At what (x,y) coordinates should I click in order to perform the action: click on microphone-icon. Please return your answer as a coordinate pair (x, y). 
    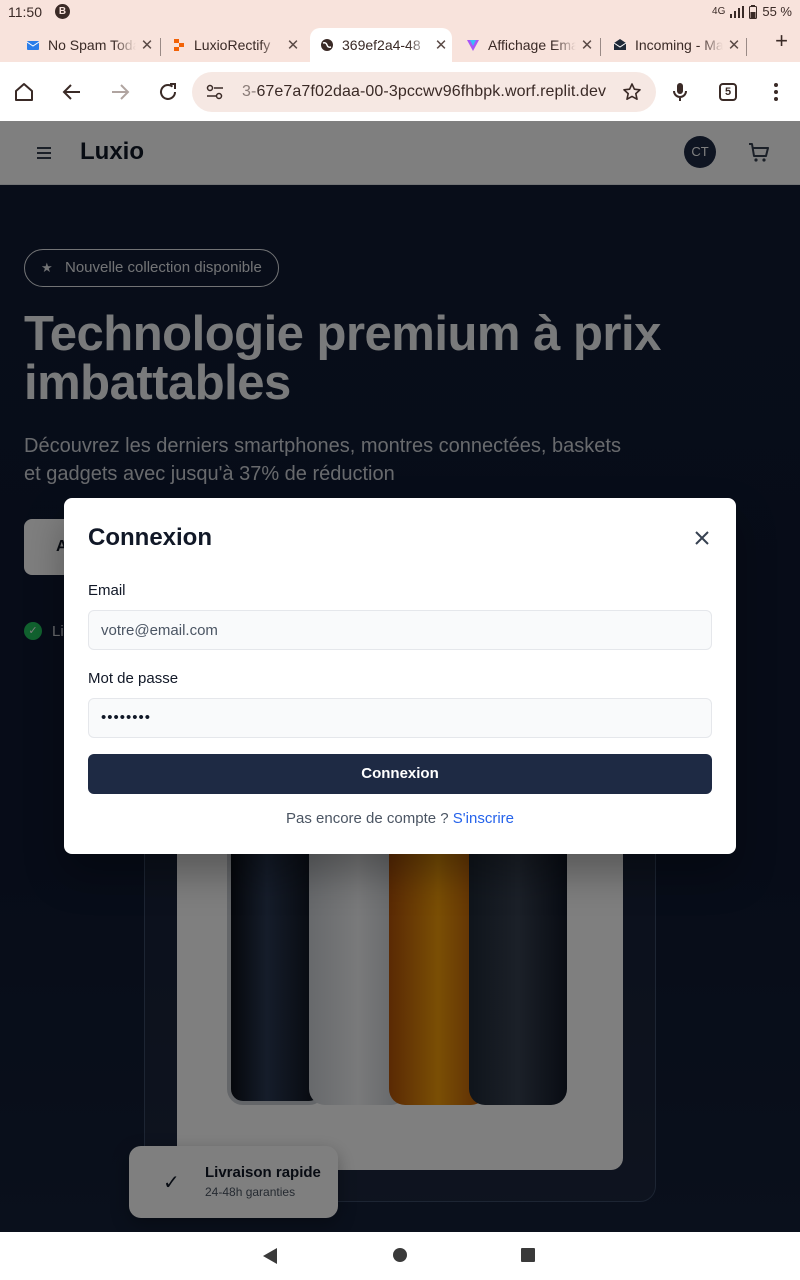
    Looking at the image, I should click on (680, 92).